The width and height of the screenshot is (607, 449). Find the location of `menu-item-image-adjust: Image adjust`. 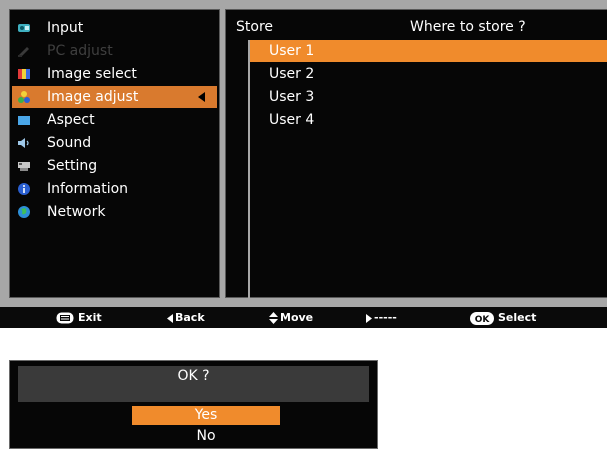

menu-item-image-adjust: Image adjust is located at coordinates (114, 97).